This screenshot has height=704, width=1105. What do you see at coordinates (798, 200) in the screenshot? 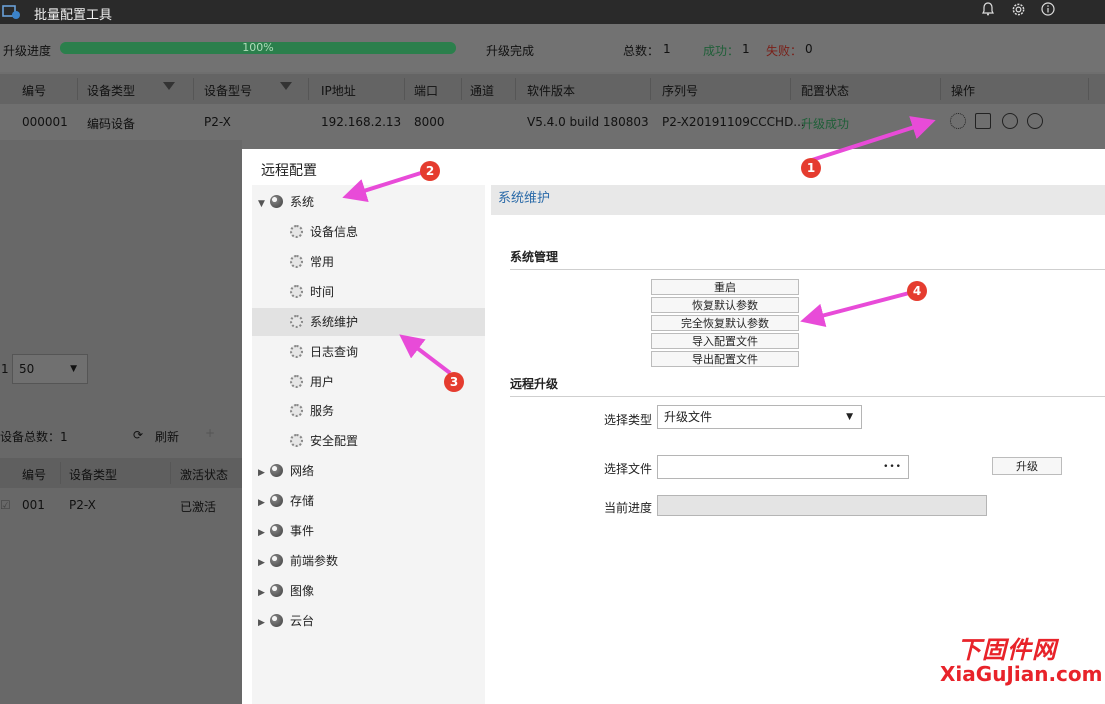
I see `section-title: 系统维护` at bounding box center [798, 200].